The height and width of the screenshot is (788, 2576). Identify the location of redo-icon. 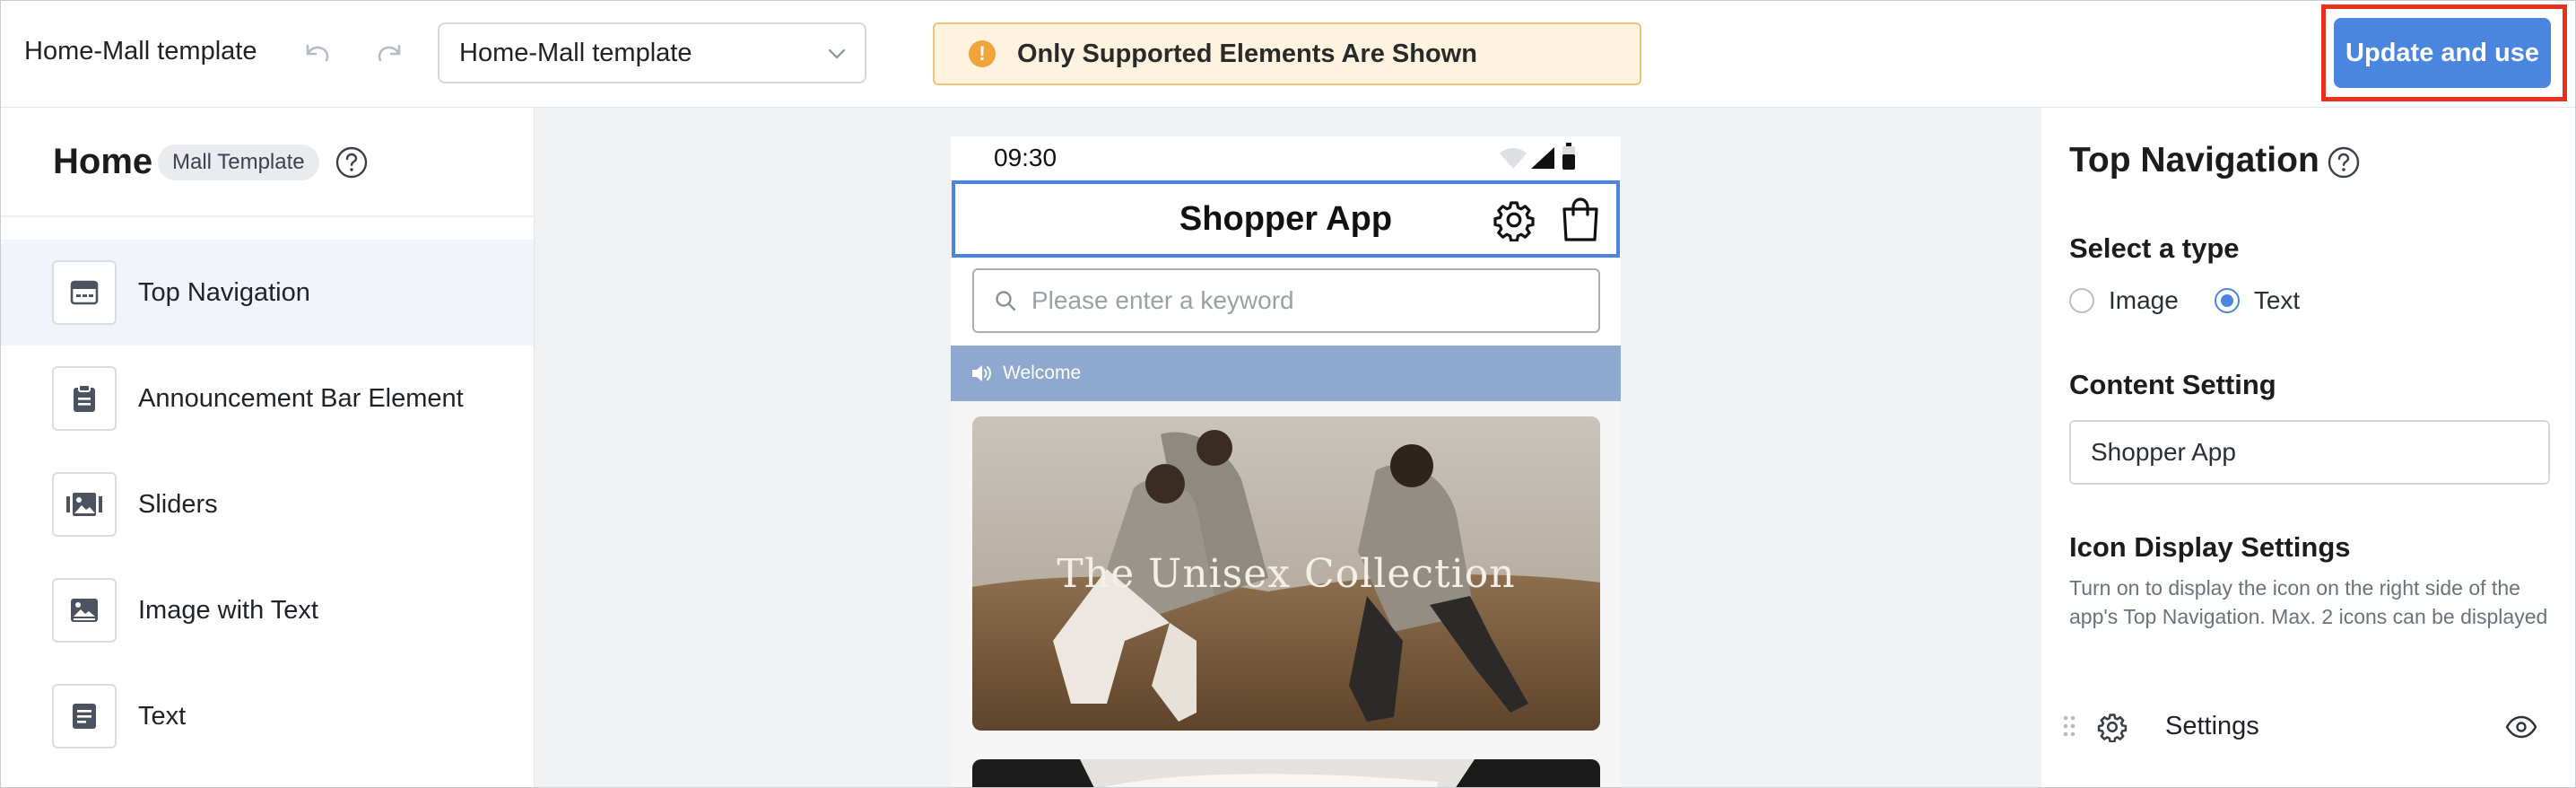
(389, 53).